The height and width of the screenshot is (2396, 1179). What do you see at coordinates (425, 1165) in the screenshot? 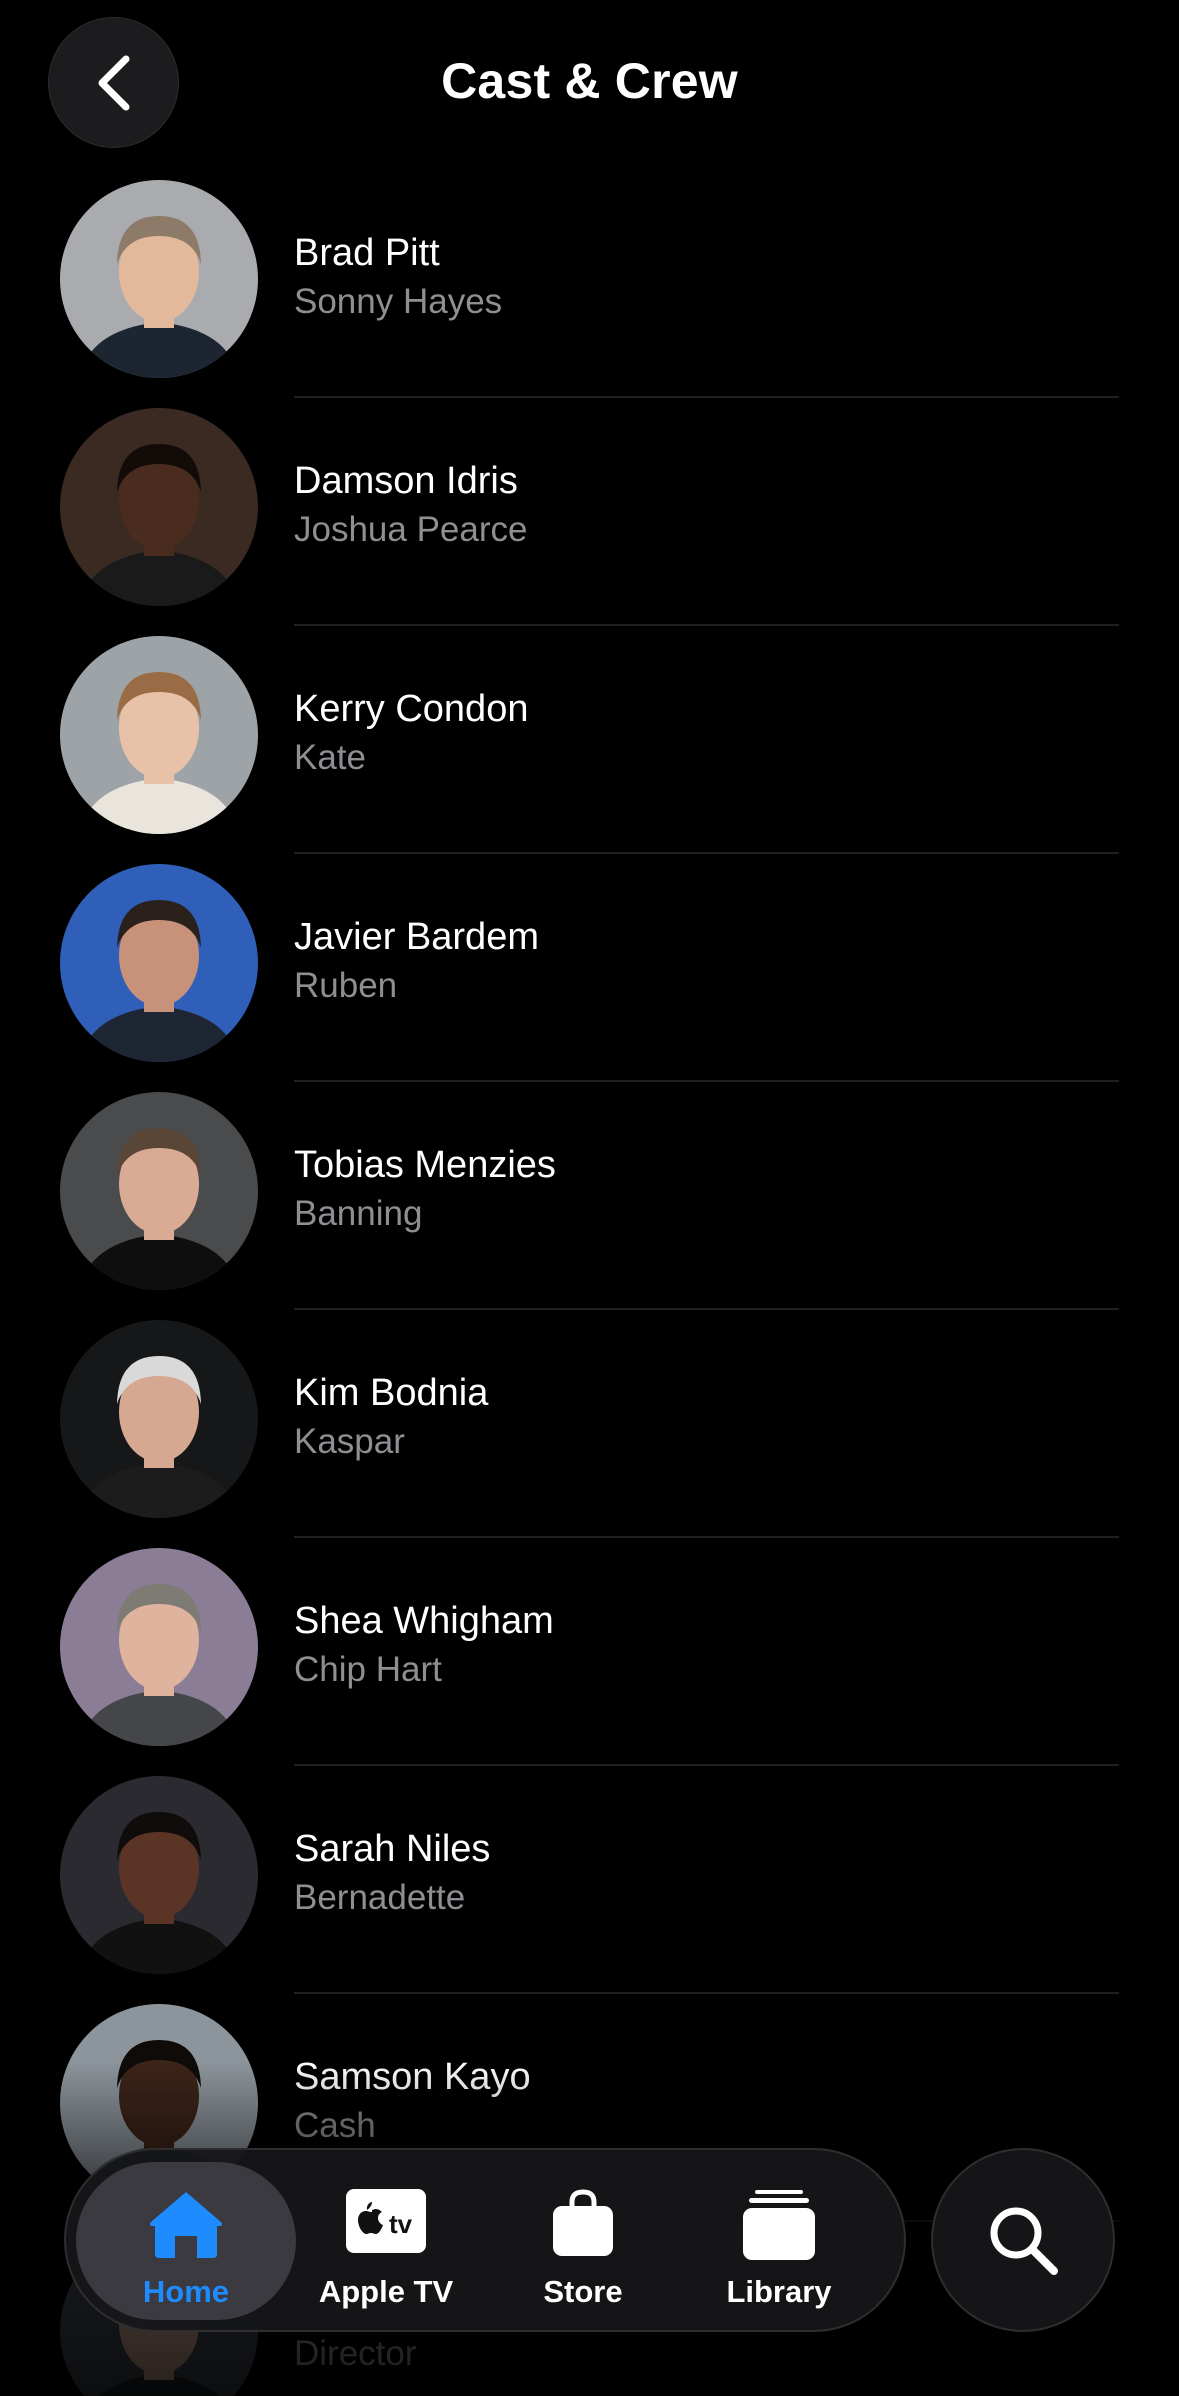
I see `cast-name: Tobias Menzies` at bounding box center [425, 1165].